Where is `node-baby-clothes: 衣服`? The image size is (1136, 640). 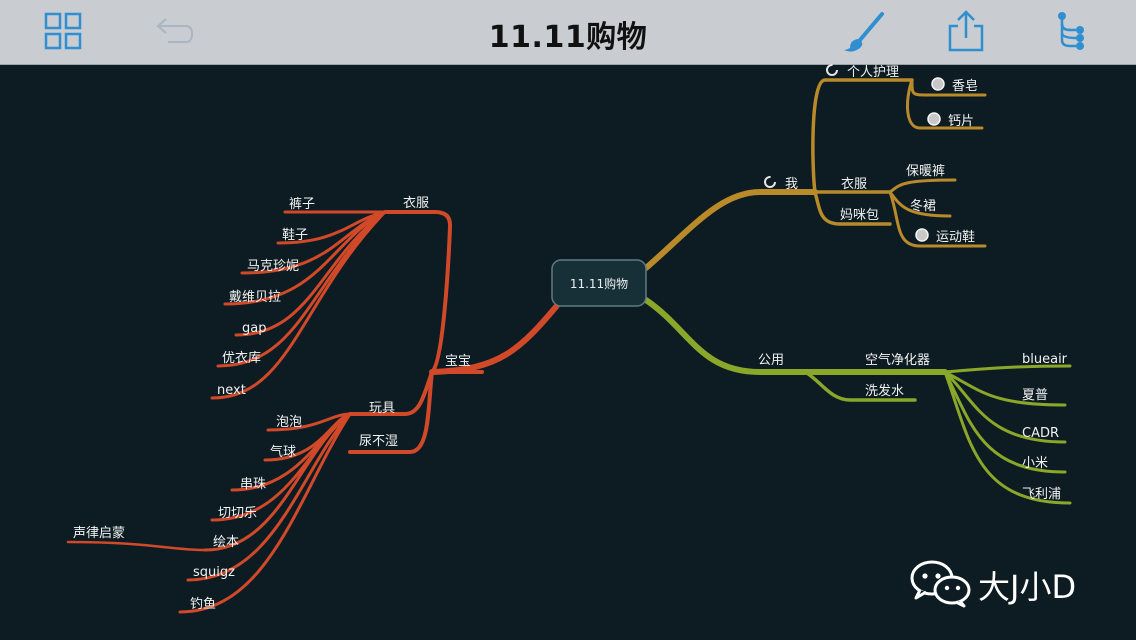
node-baby-clothes: 衣服 is located at coordinates (416, 203).